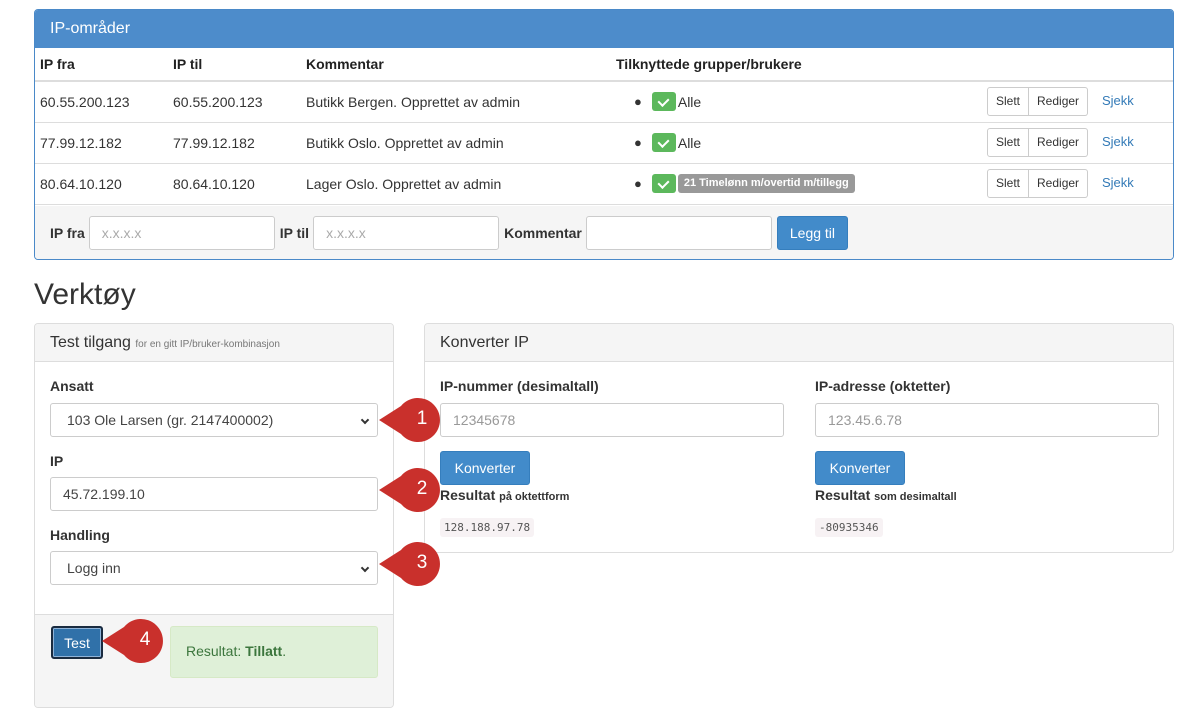 The width and height of the screenshot is (1189, 725). I want to click on comment-label: Kommentar, so click(543, 233).